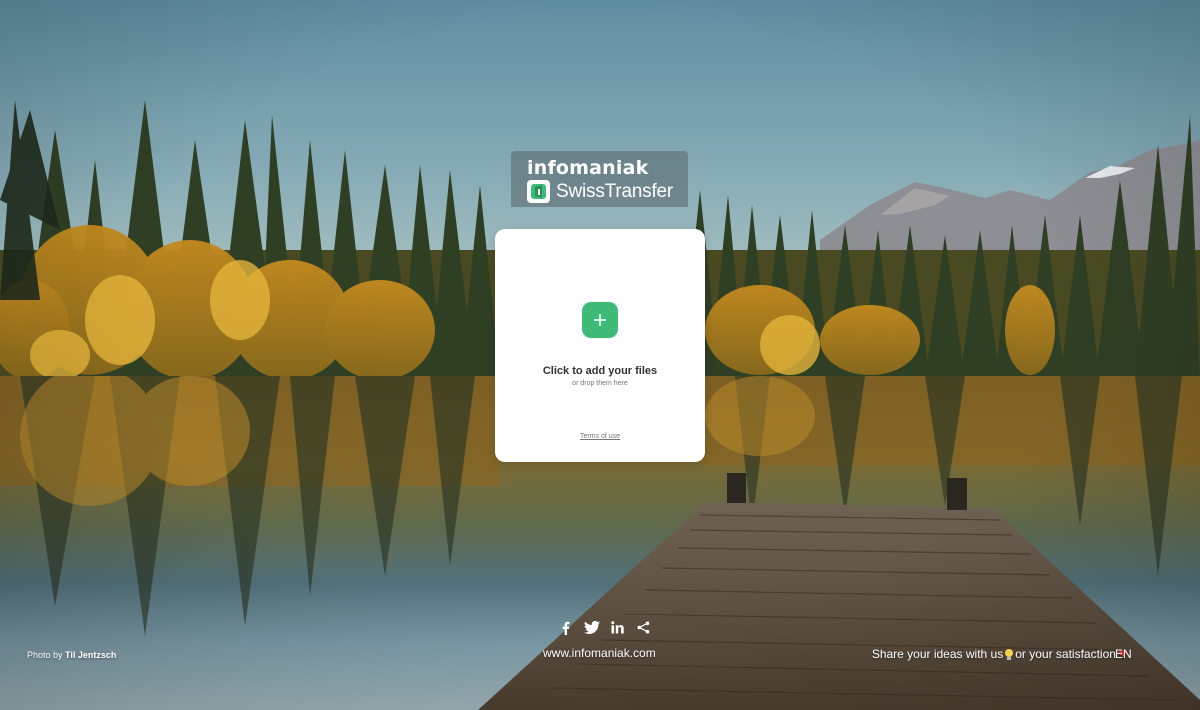  What do you see at coordinates (1009, 654) in the screenshot?
I see `lightbulb-icon` at bounding box center [1009, 654].